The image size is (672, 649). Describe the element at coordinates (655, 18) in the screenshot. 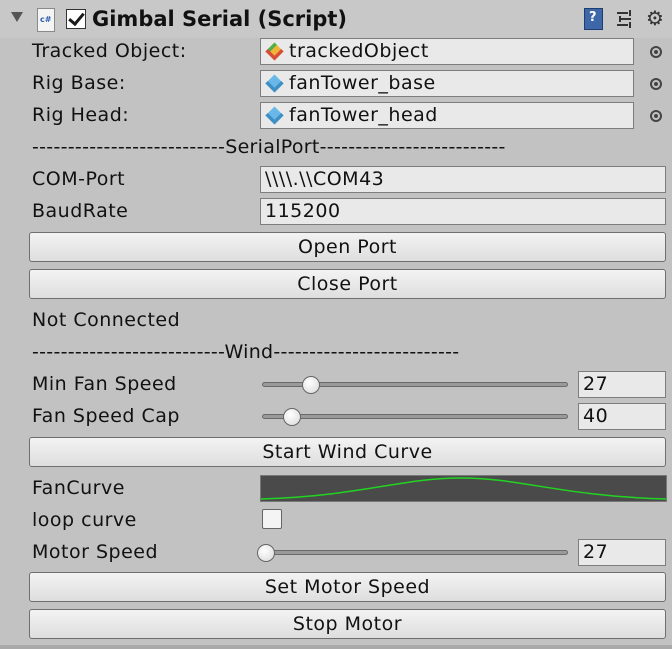

I see `gear-icon: ⚙` at that location.